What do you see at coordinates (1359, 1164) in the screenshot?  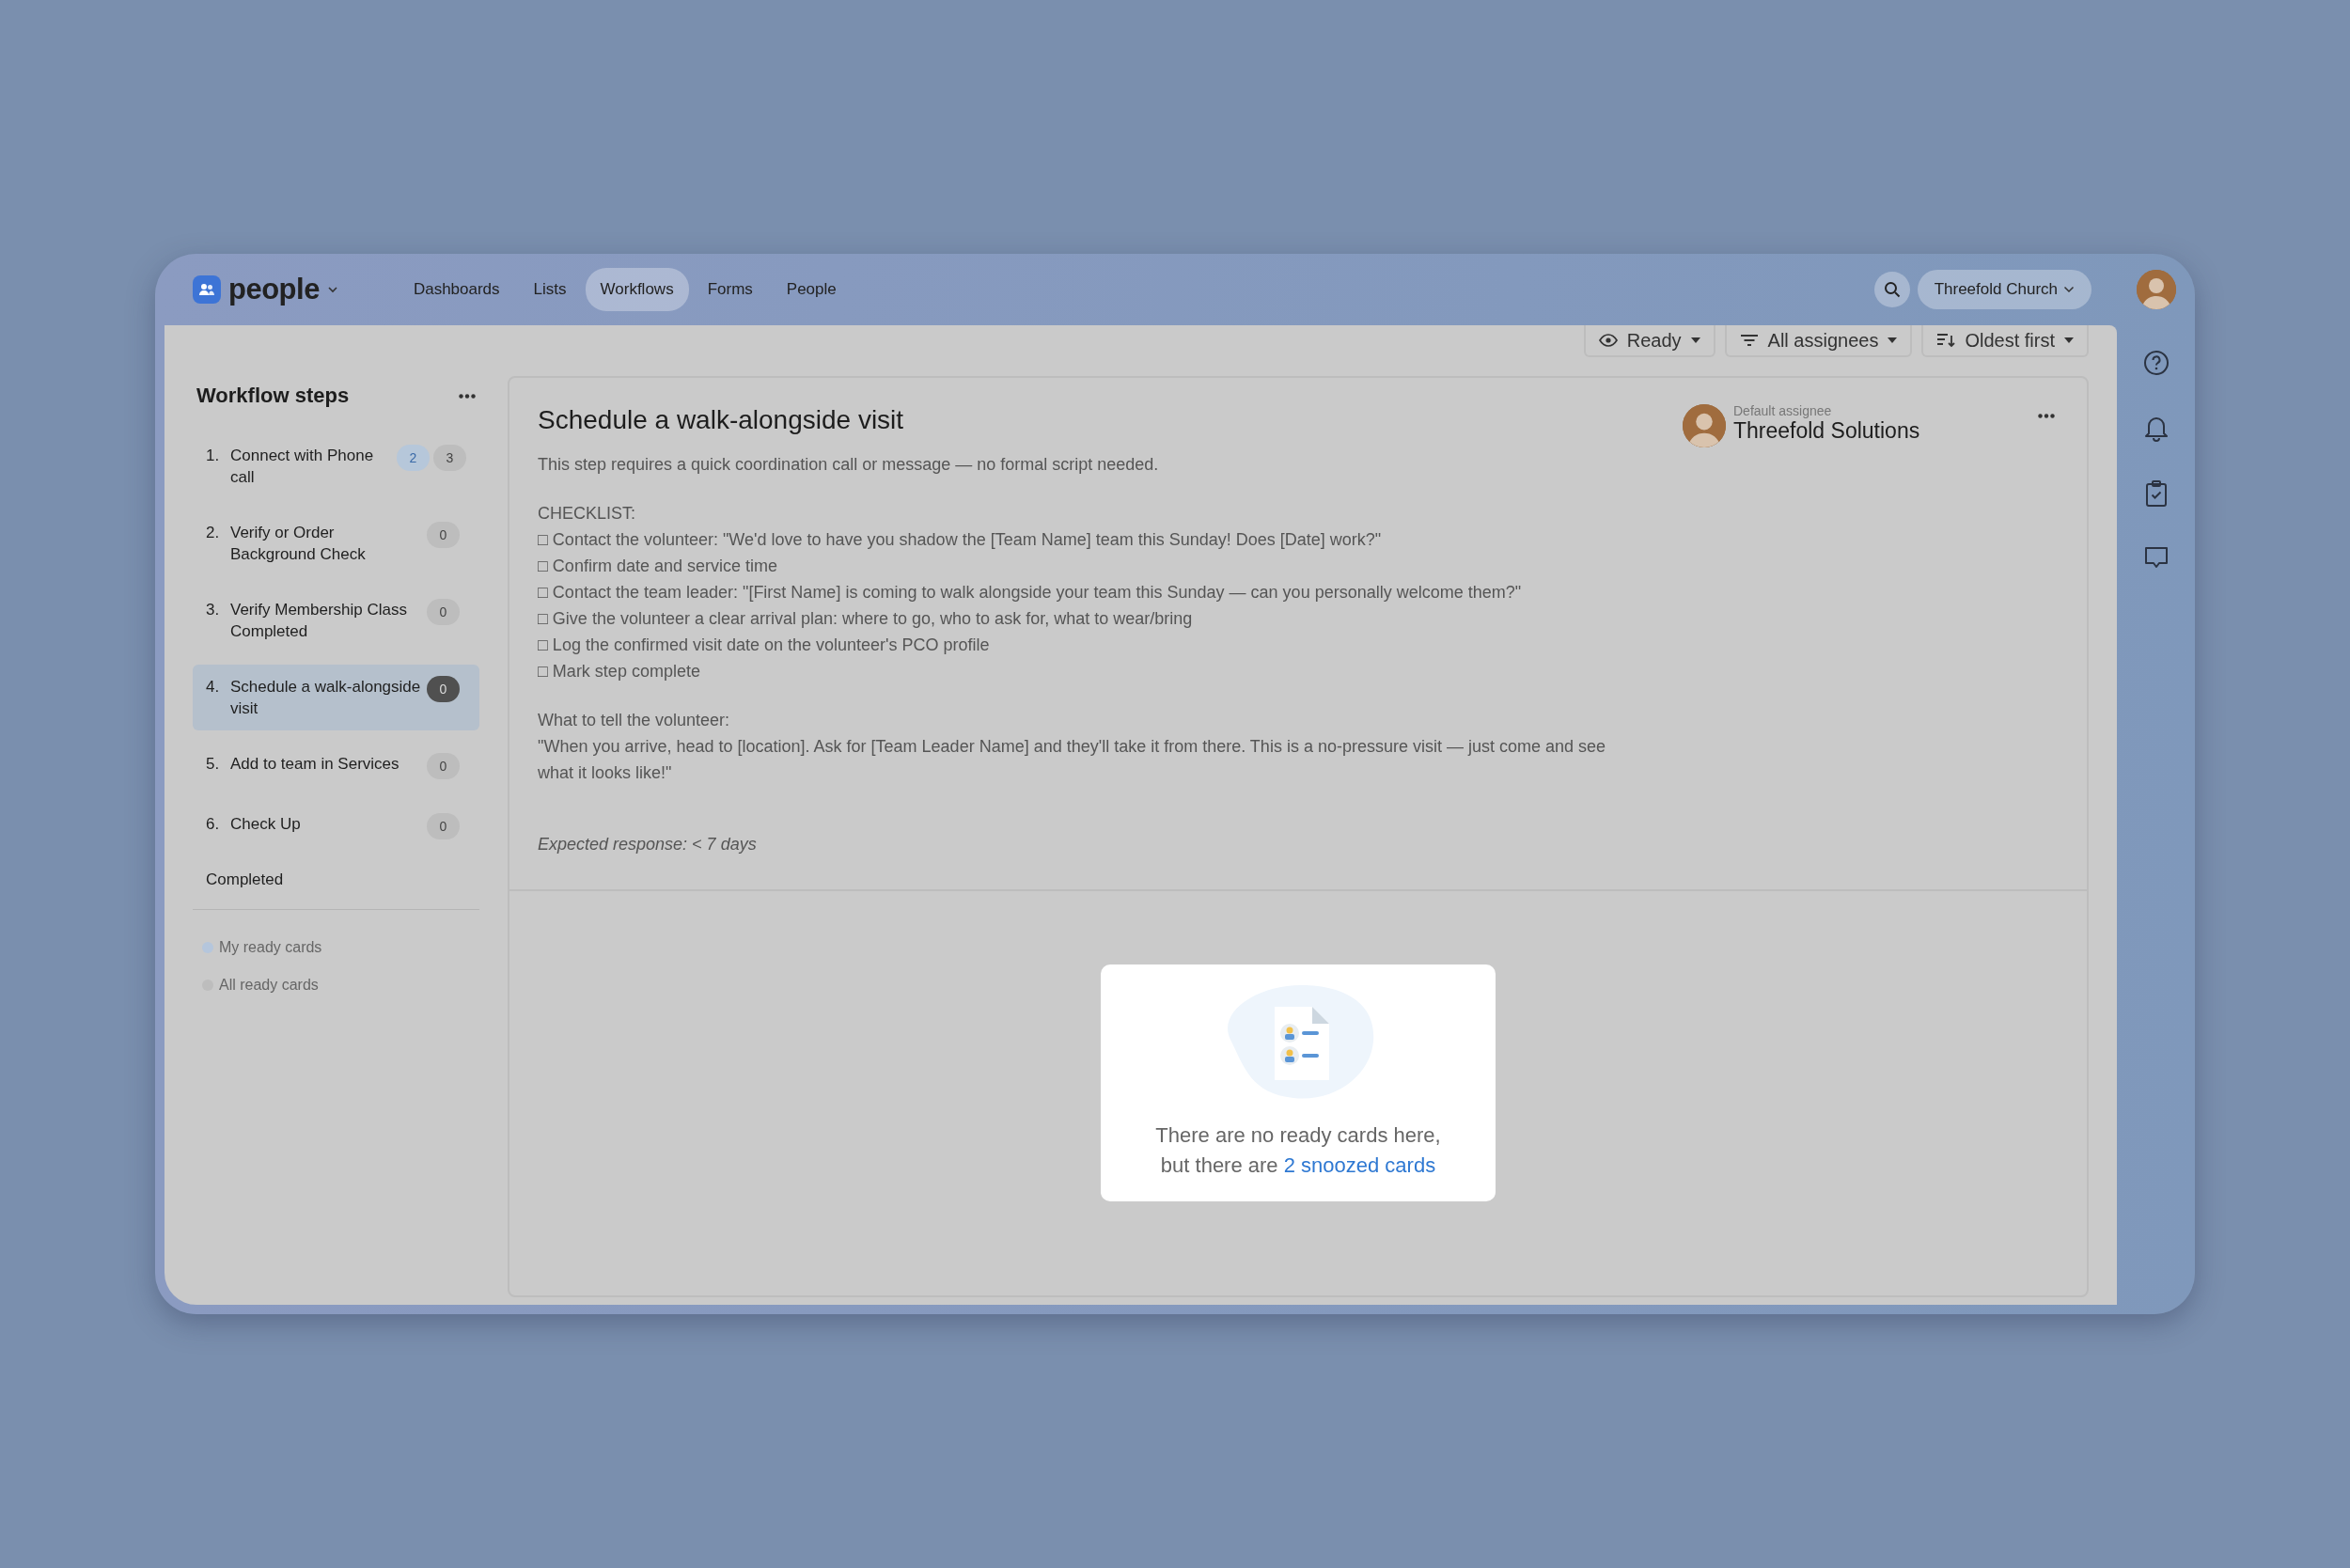 I see `snoozed-cards-link: 2 snoozed cards` at bounding box center [1359, 1164].